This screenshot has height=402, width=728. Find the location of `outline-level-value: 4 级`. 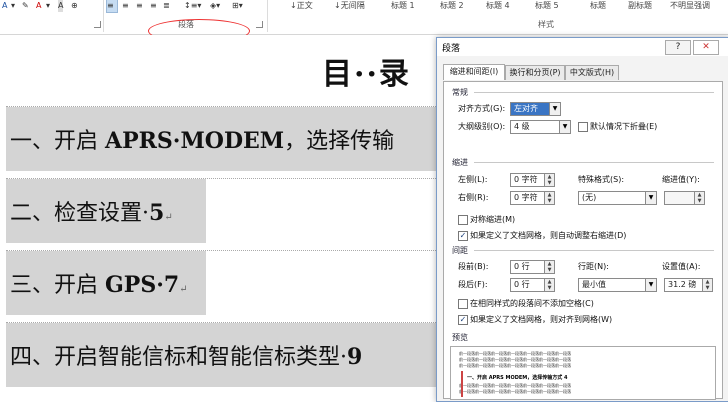

outline-level-value: 4 级 is located at coordinates (522, 126).